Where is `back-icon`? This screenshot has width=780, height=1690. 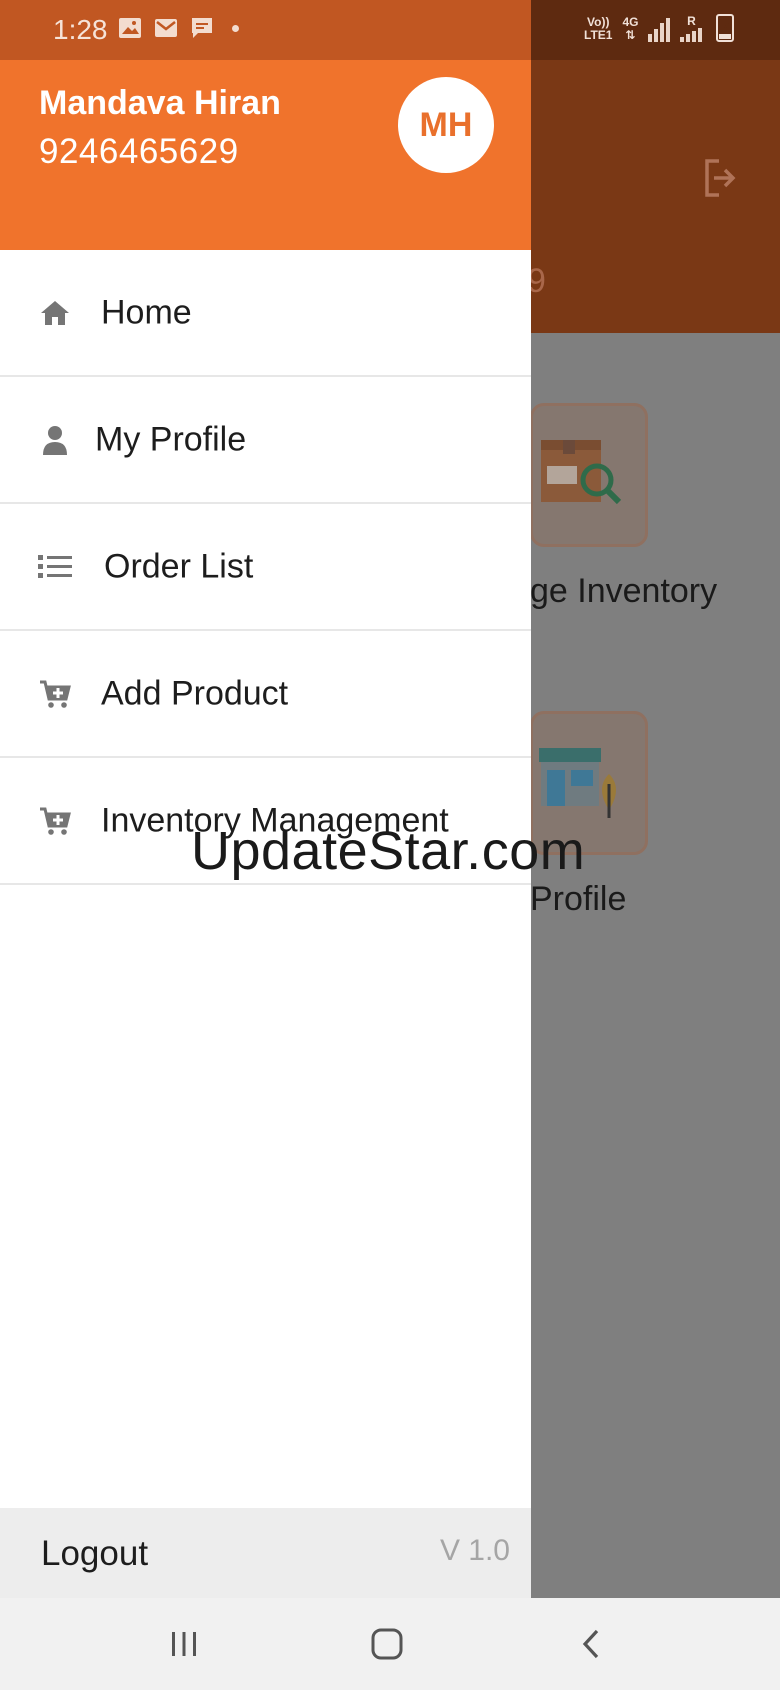 back-icon is located at coordinates (590, 1644).